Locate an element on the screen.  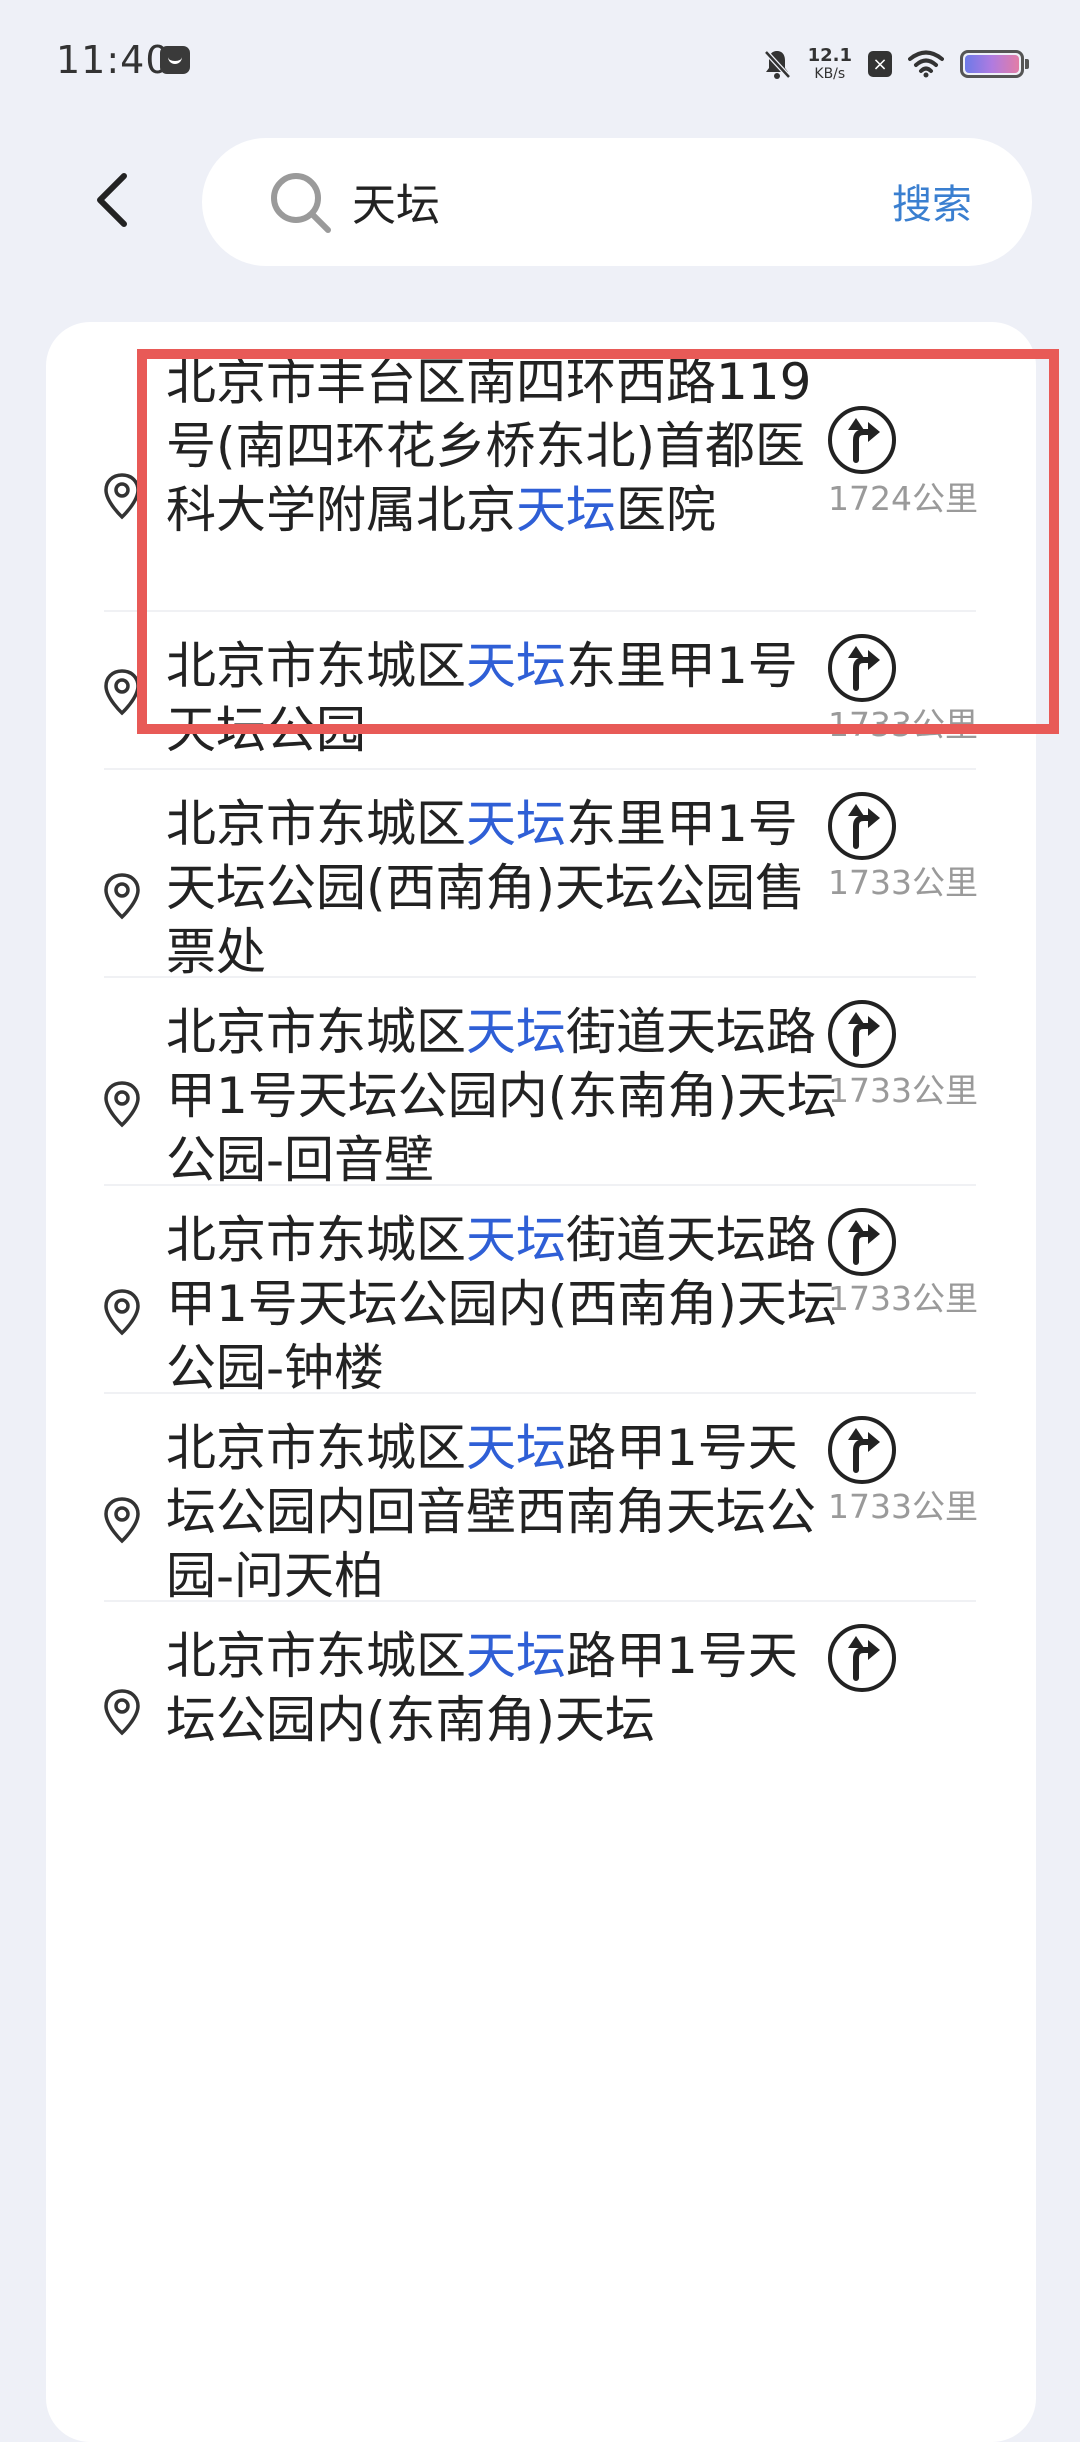
result-address: 北京市东城区天坛路甲1号天坛公园内回音壁西南角天坛公园-问天柏 is located at coordinates (506, 1512).